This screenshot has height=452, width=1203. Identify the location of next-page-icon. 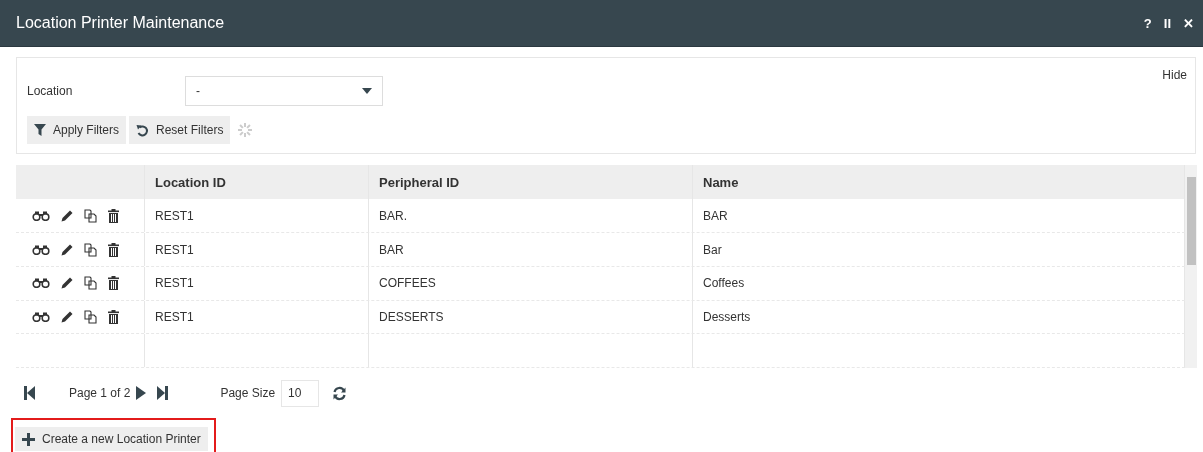
(141, 393).